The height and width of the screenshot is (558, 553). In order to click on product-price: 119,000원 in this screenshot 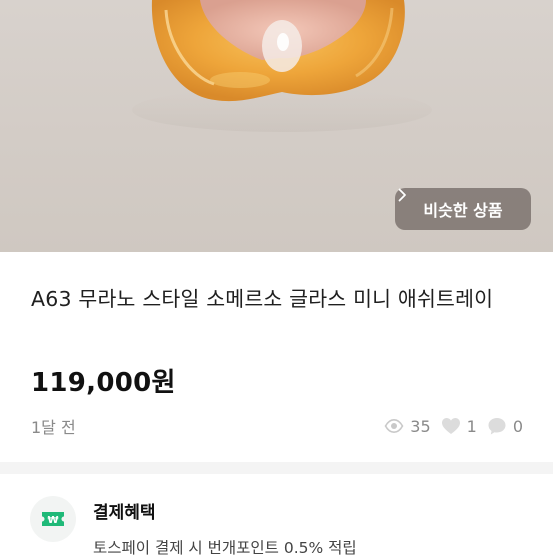, I will do `click(103, 383)`.